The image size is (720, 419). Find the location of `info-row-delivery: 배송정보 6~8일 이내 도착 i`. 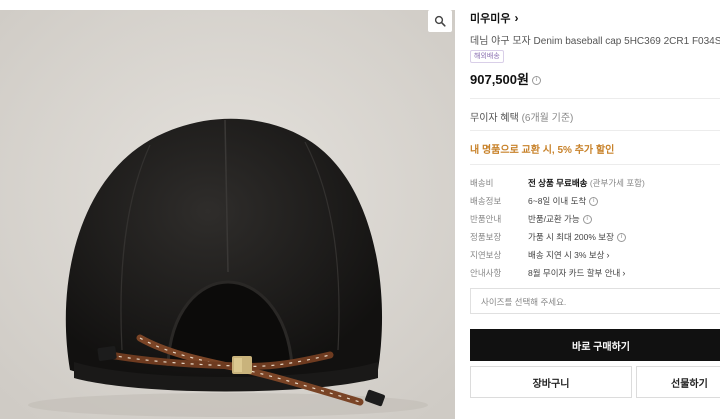

info-row-delivery: 배송정보 6~8일 이내 도착 i is located at coordinates (595, 202).